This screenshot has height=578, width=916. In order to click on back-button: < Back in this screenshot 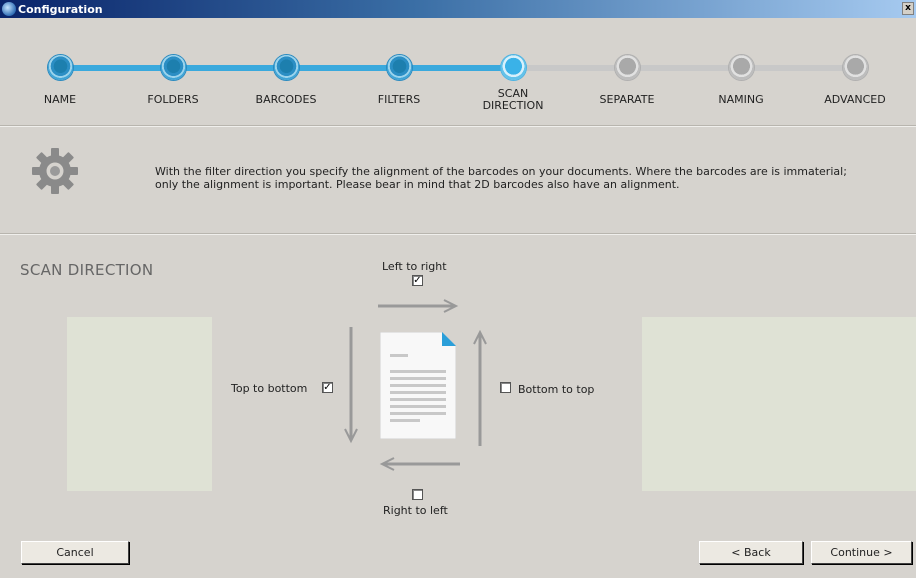, I will do `click(751, 552)`.